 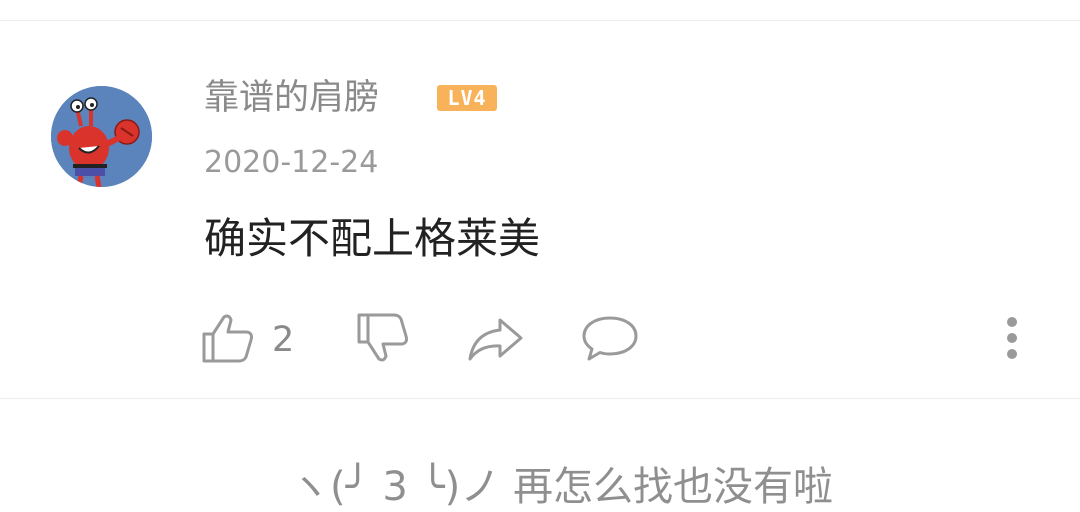 I want to click on share-button, so click(x=495, y=339).